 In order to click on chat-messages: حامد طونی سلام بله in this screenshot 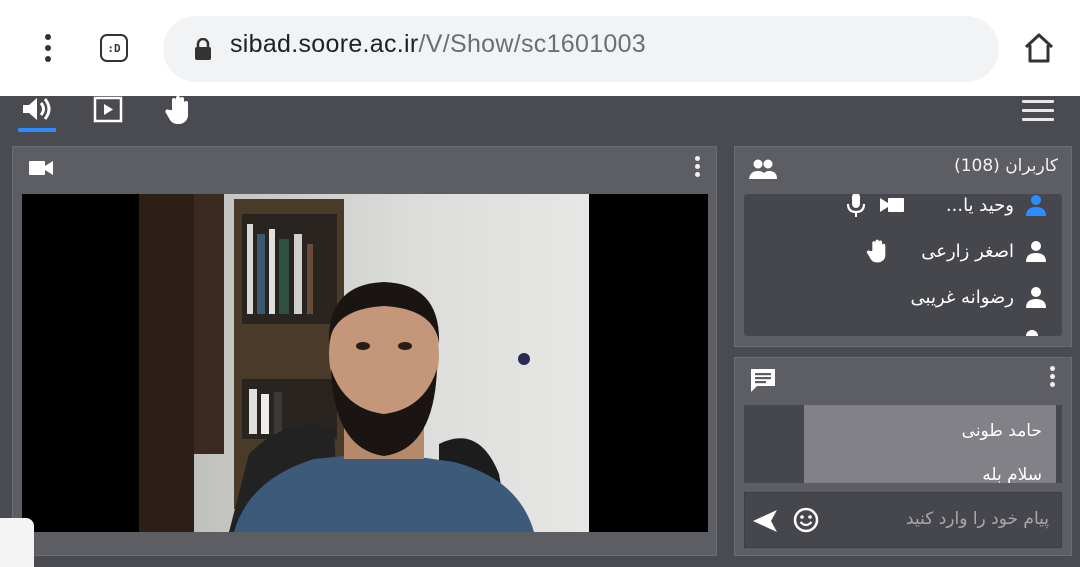, I will do `click(903, 444)`.